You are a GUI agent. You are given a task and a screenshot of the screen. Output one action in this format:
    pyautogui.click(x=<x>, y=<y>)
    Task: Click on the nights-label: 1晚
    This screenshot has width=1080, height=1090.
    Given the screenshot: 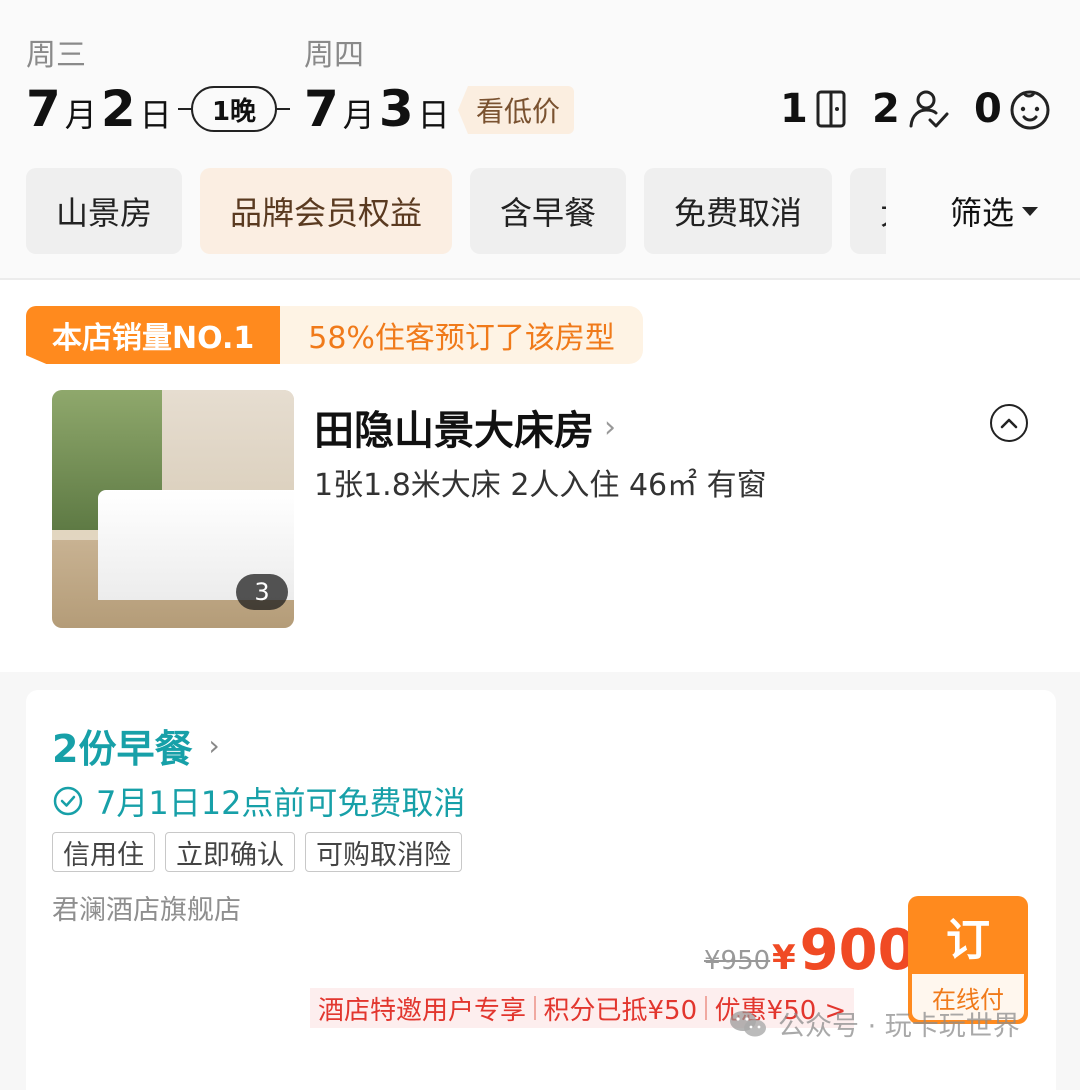 What is the action you would take?
    pyautogui.click(x=234, y=109)
    